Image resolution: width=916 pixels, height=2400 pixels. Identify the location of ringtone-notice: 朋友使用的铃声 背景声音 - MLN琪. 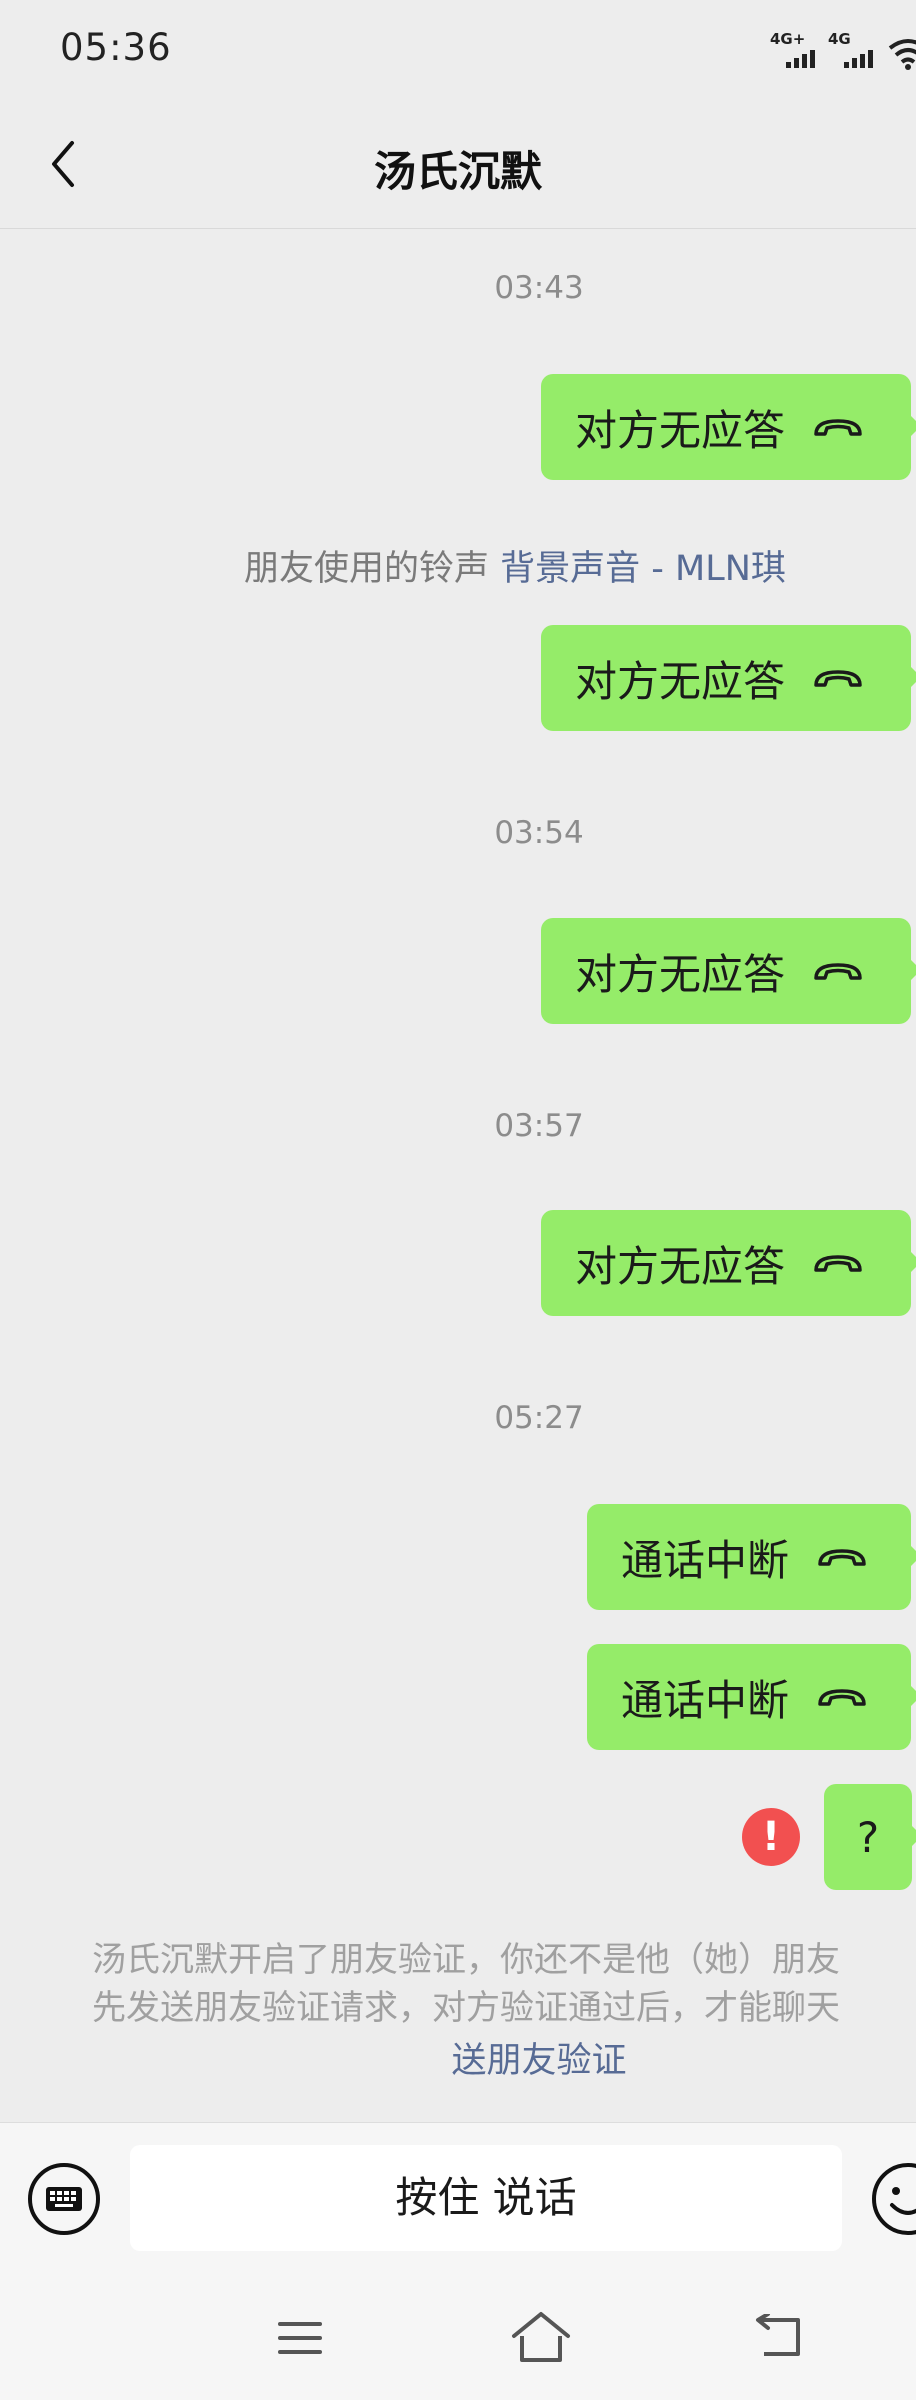
(515, 565).